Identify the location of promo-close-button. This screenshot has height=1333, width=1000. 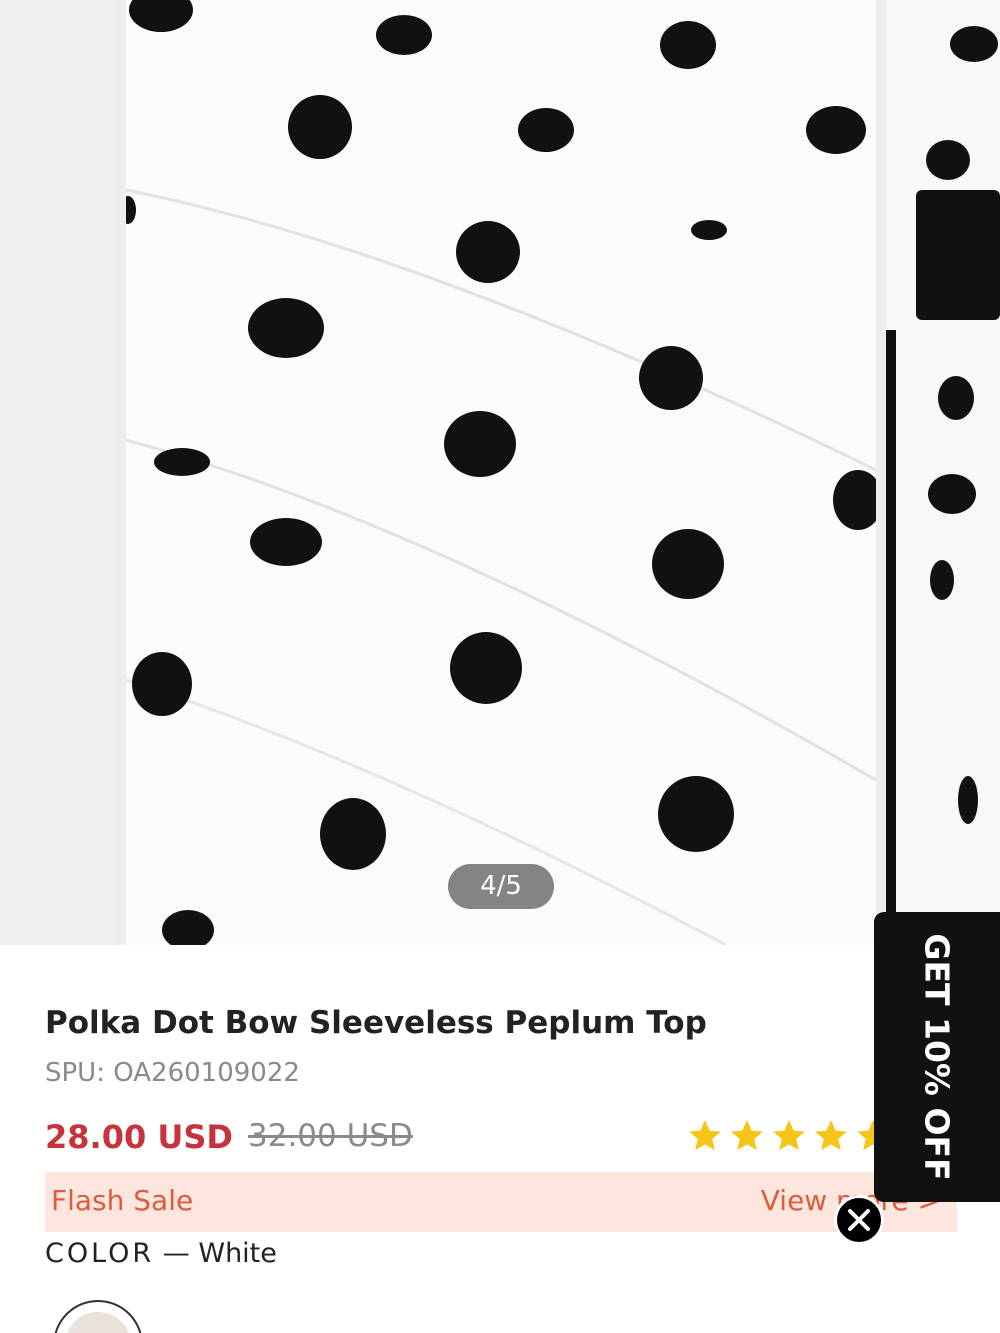
(859, 1220).